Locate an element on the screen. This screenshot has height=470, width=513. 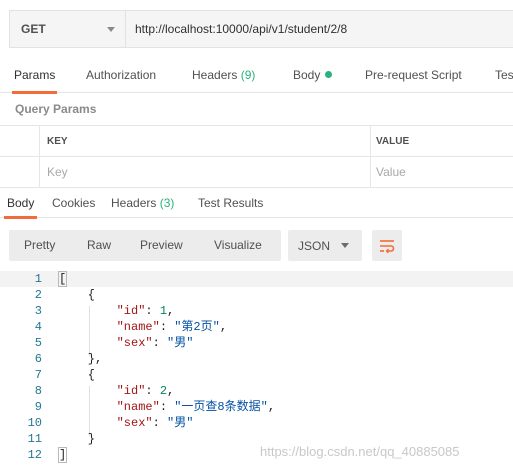
watermark: https://blog.csdn.net/qq_40885085 is located at coordinates (360, 451).